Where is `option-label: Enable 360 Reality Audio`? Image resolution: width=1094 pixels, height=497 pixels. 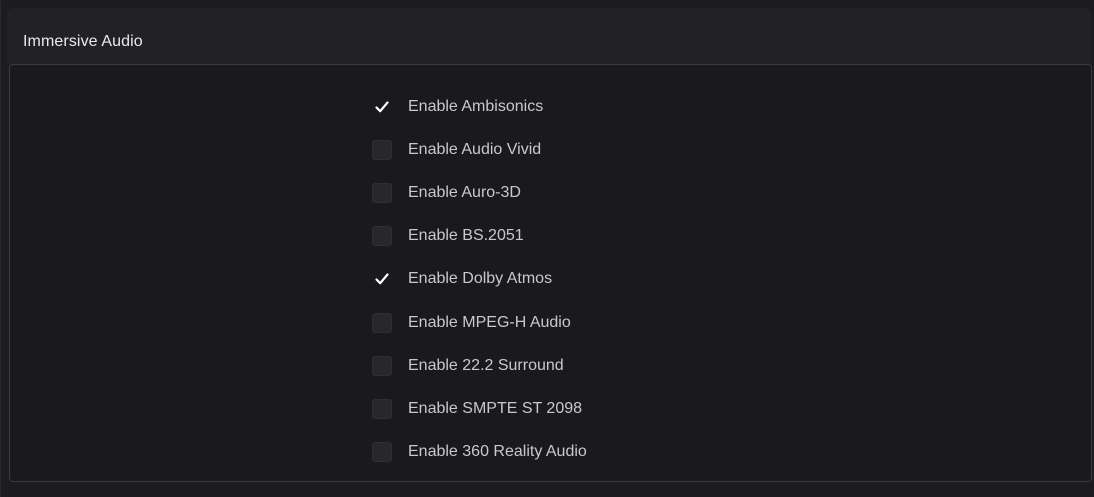 option-label: Enable 360 Reality Audio is located at coordinates (497, 452).